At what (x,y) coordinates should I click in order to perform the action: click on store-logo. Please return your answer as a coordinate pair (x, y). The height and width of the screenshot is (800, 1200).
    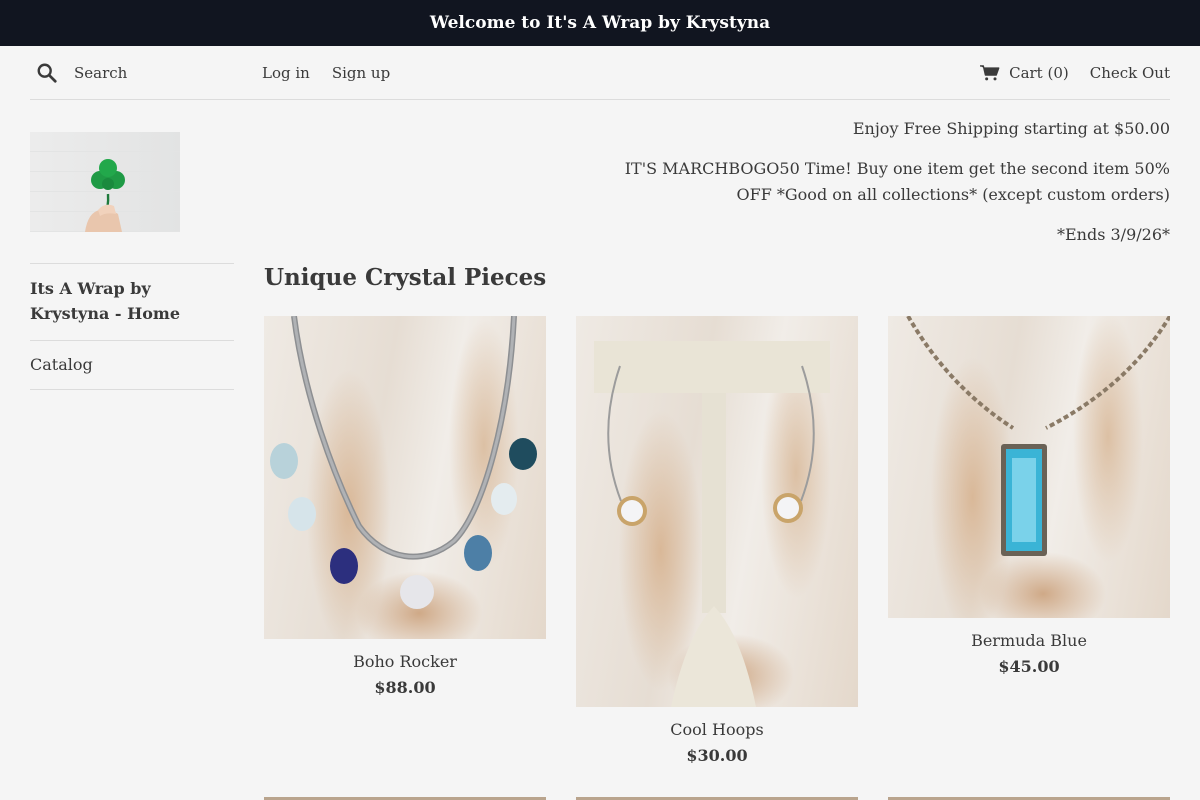
    Looking at the image, I should click on (105, 182).